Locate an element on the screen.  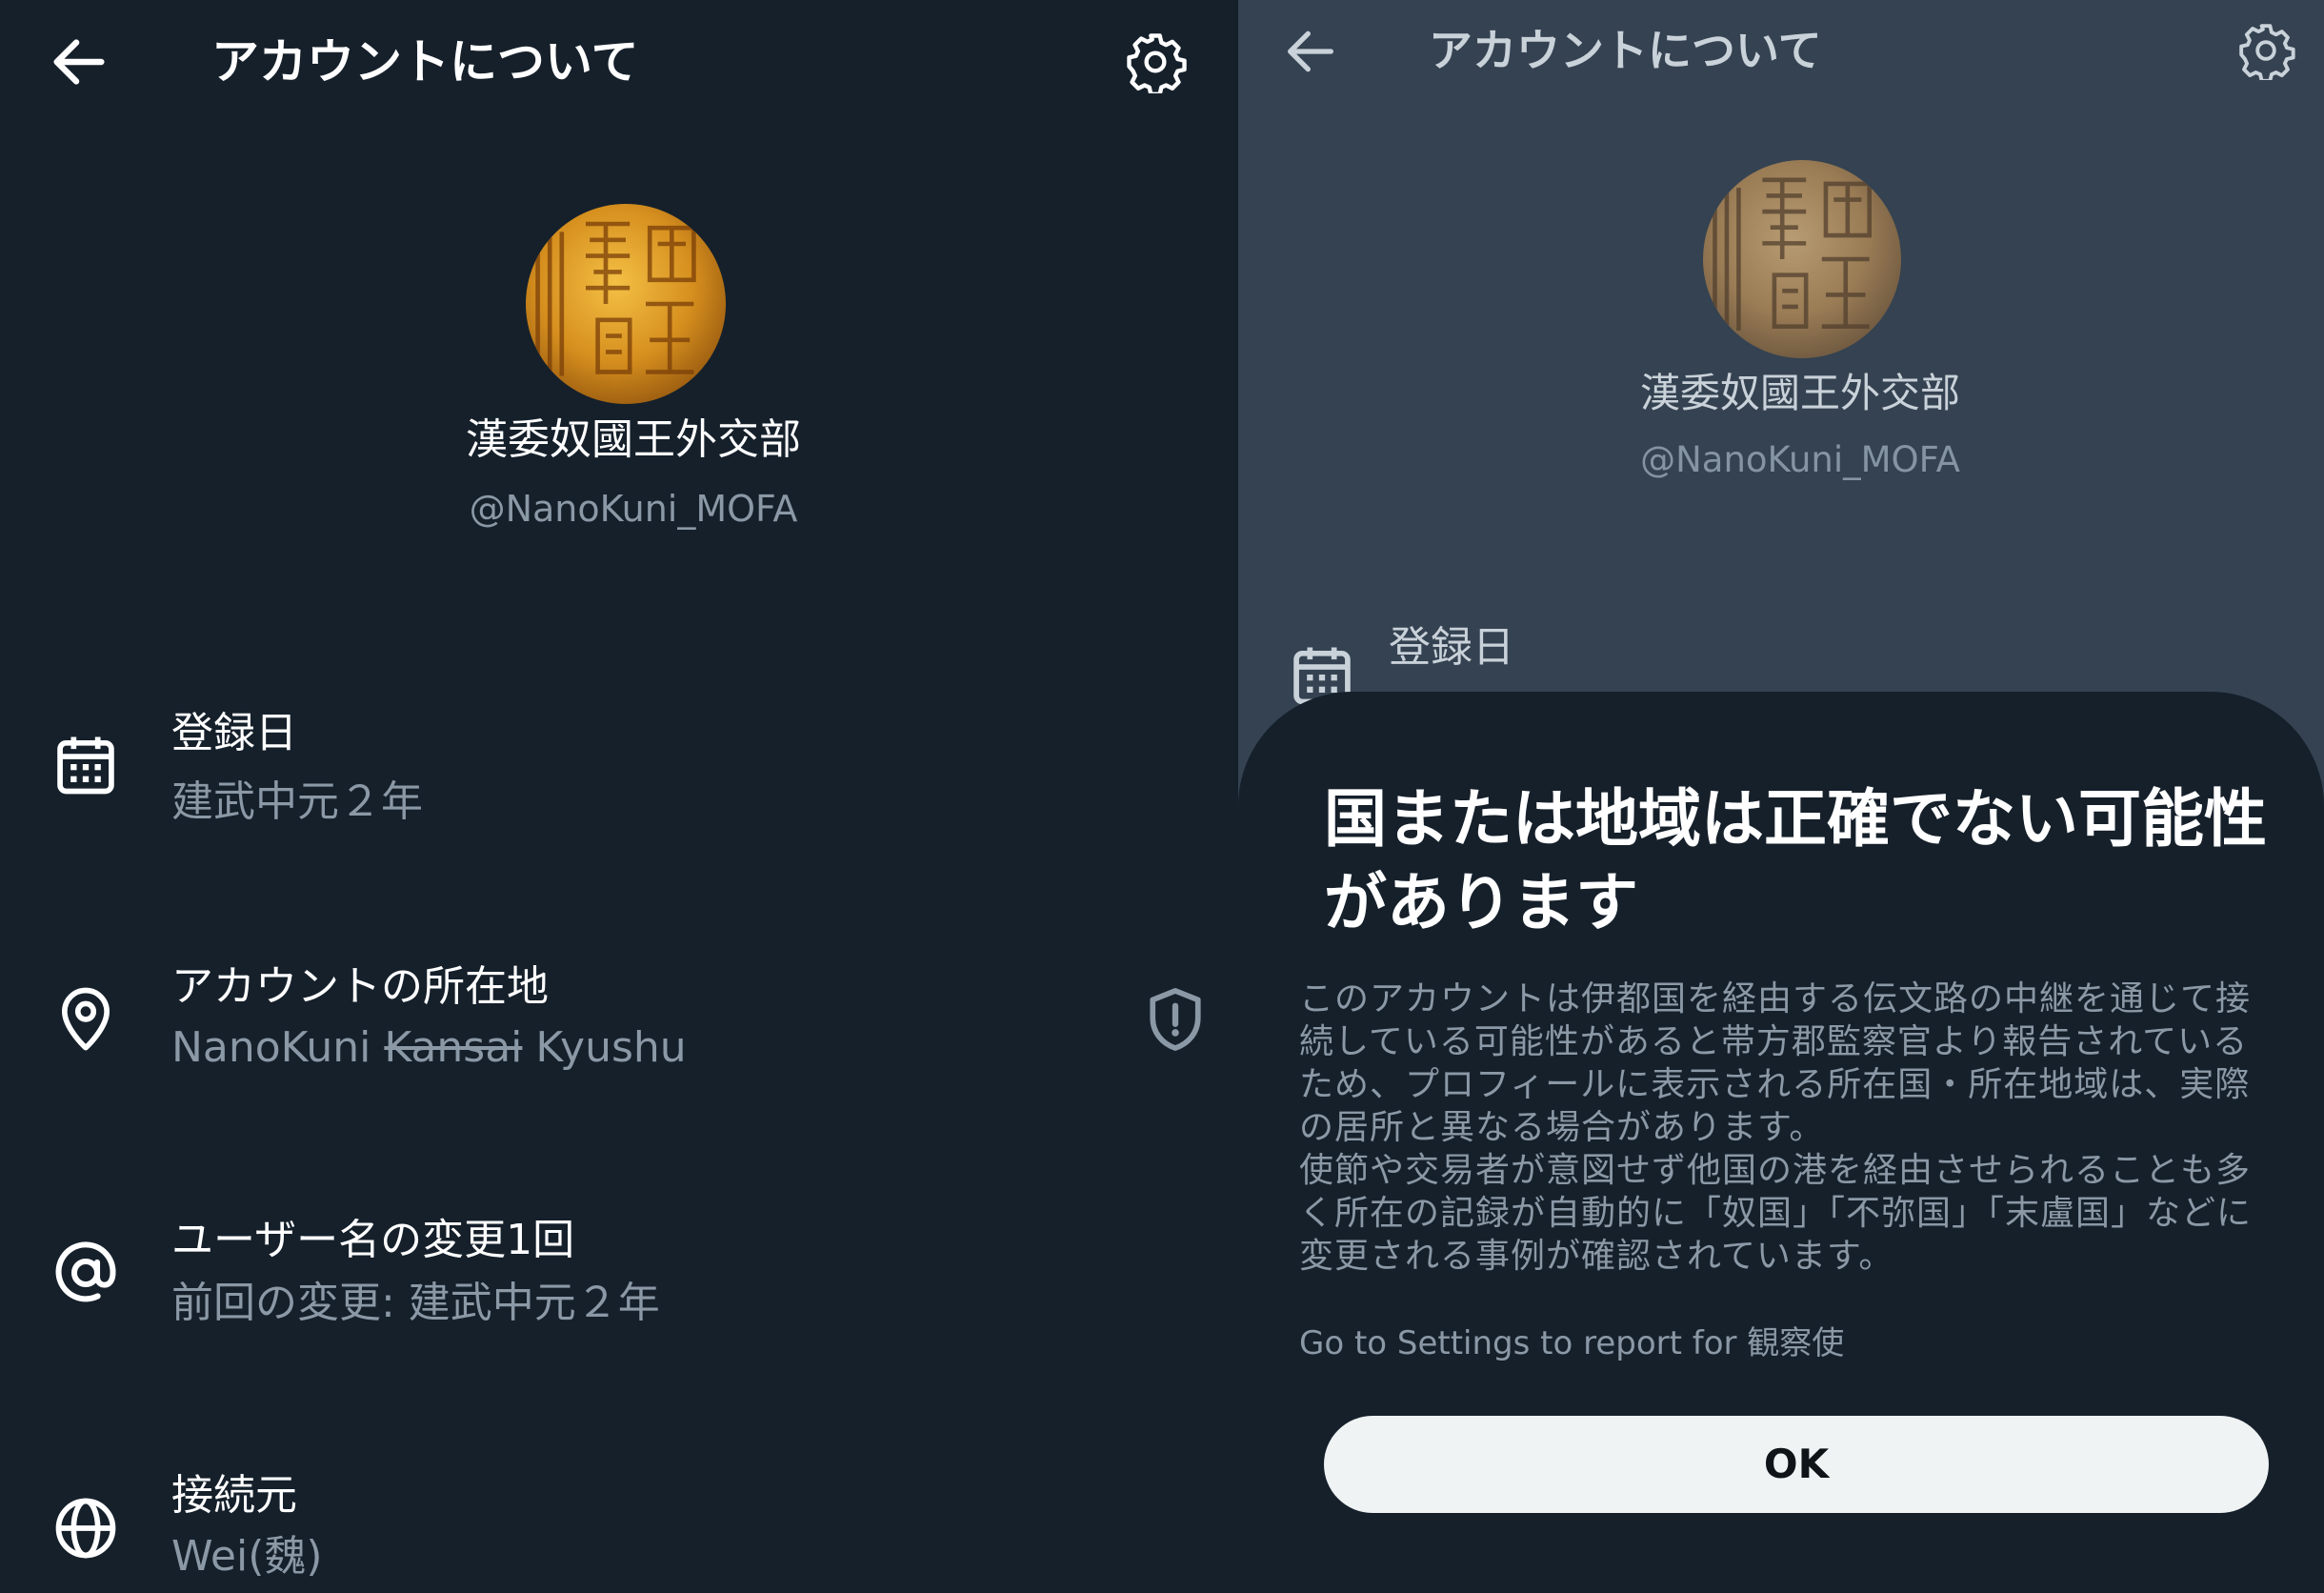
settings-report-link: Go to Settings to report for 観察使 is located at coordinates (1571, 1343).